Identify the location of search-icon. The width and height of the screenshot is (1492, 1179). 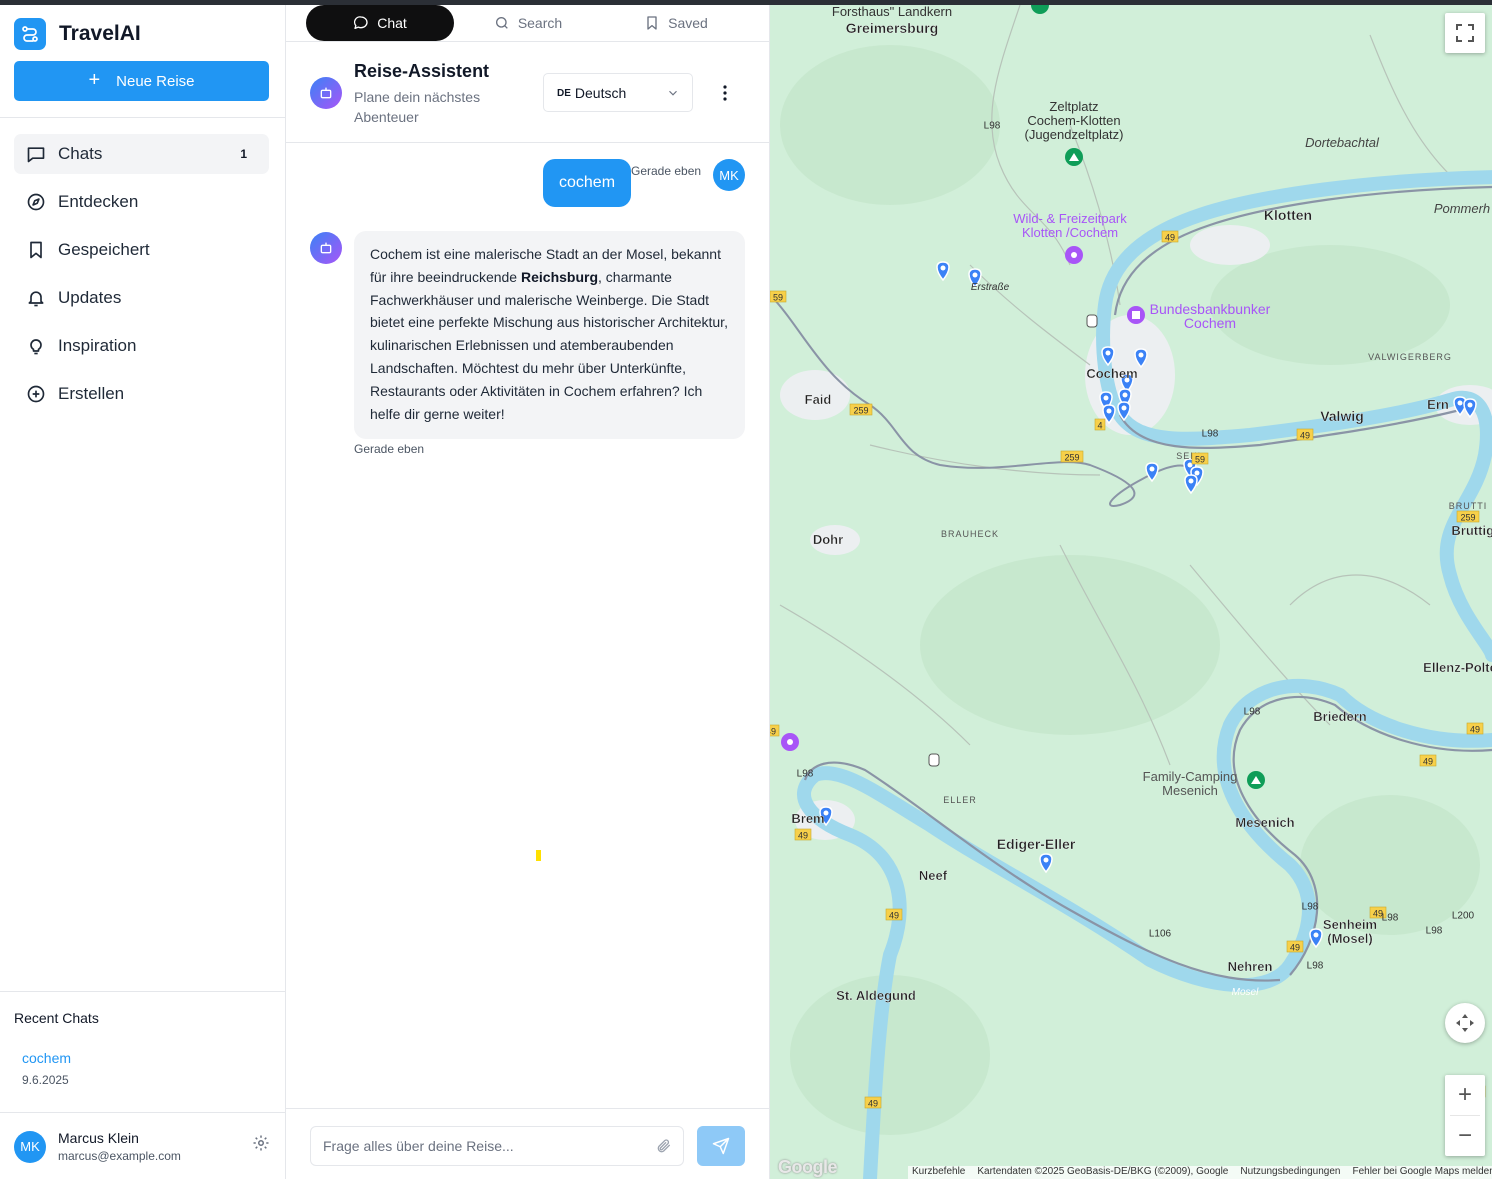
(501, 23).